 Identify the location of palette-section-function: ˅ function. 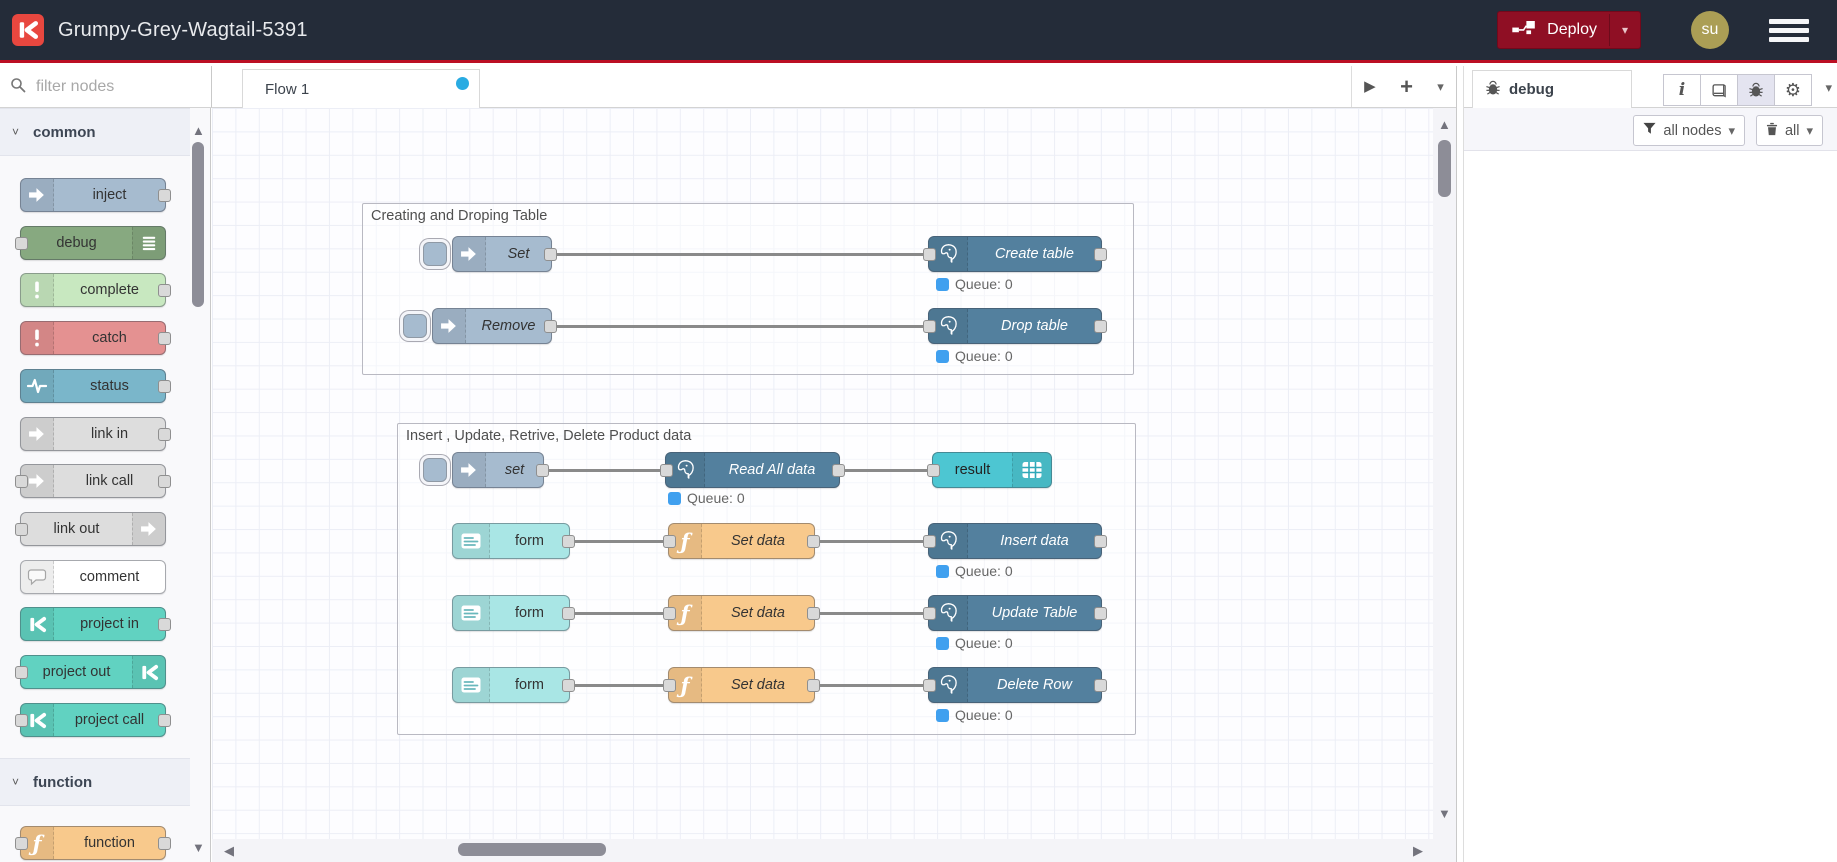
(95, 782).